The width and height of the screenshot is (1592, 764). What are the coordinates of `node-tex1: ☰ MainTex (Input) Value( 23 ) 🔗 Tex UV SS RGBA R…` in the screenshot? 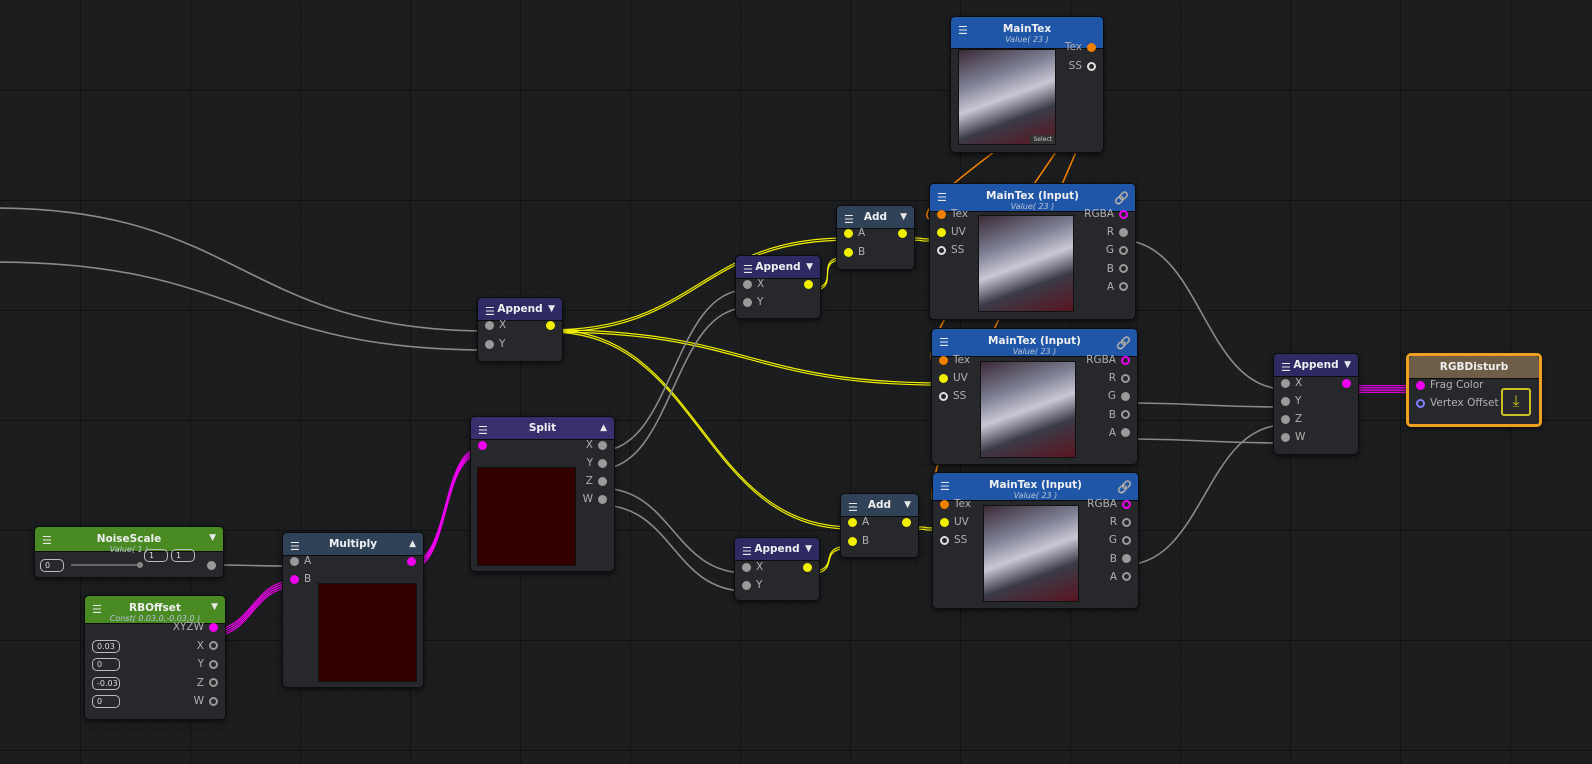 It's located at (1032, 251).